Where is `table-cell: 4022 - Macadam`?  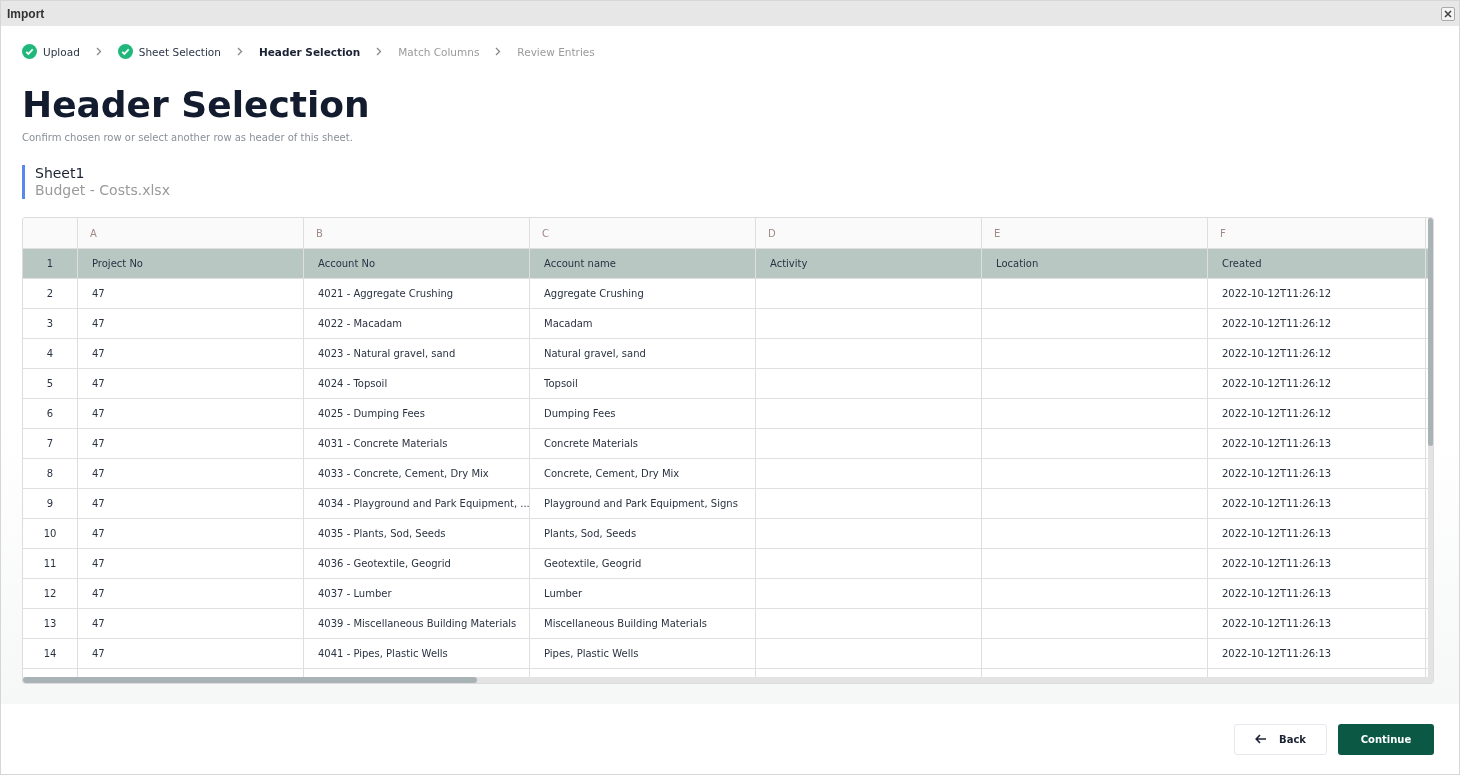 table-cell: 4022 - Macadam is located at coordinates (417, 323).